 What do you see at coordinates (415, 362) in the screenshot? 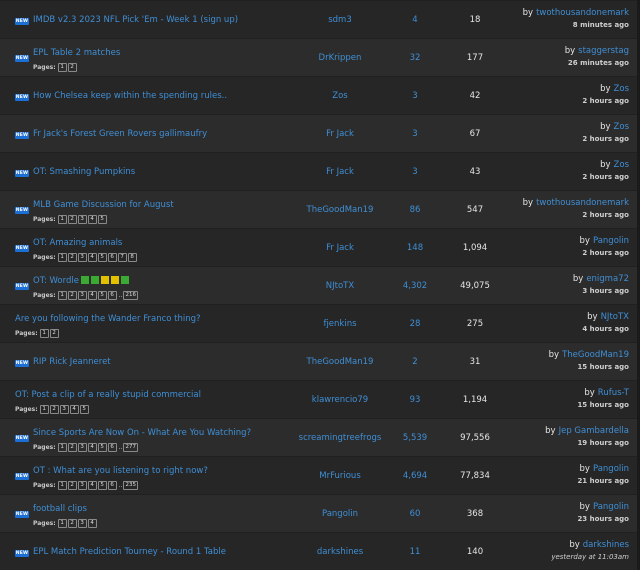
I see `reply-count: 2` at bounding box center [415, 362].